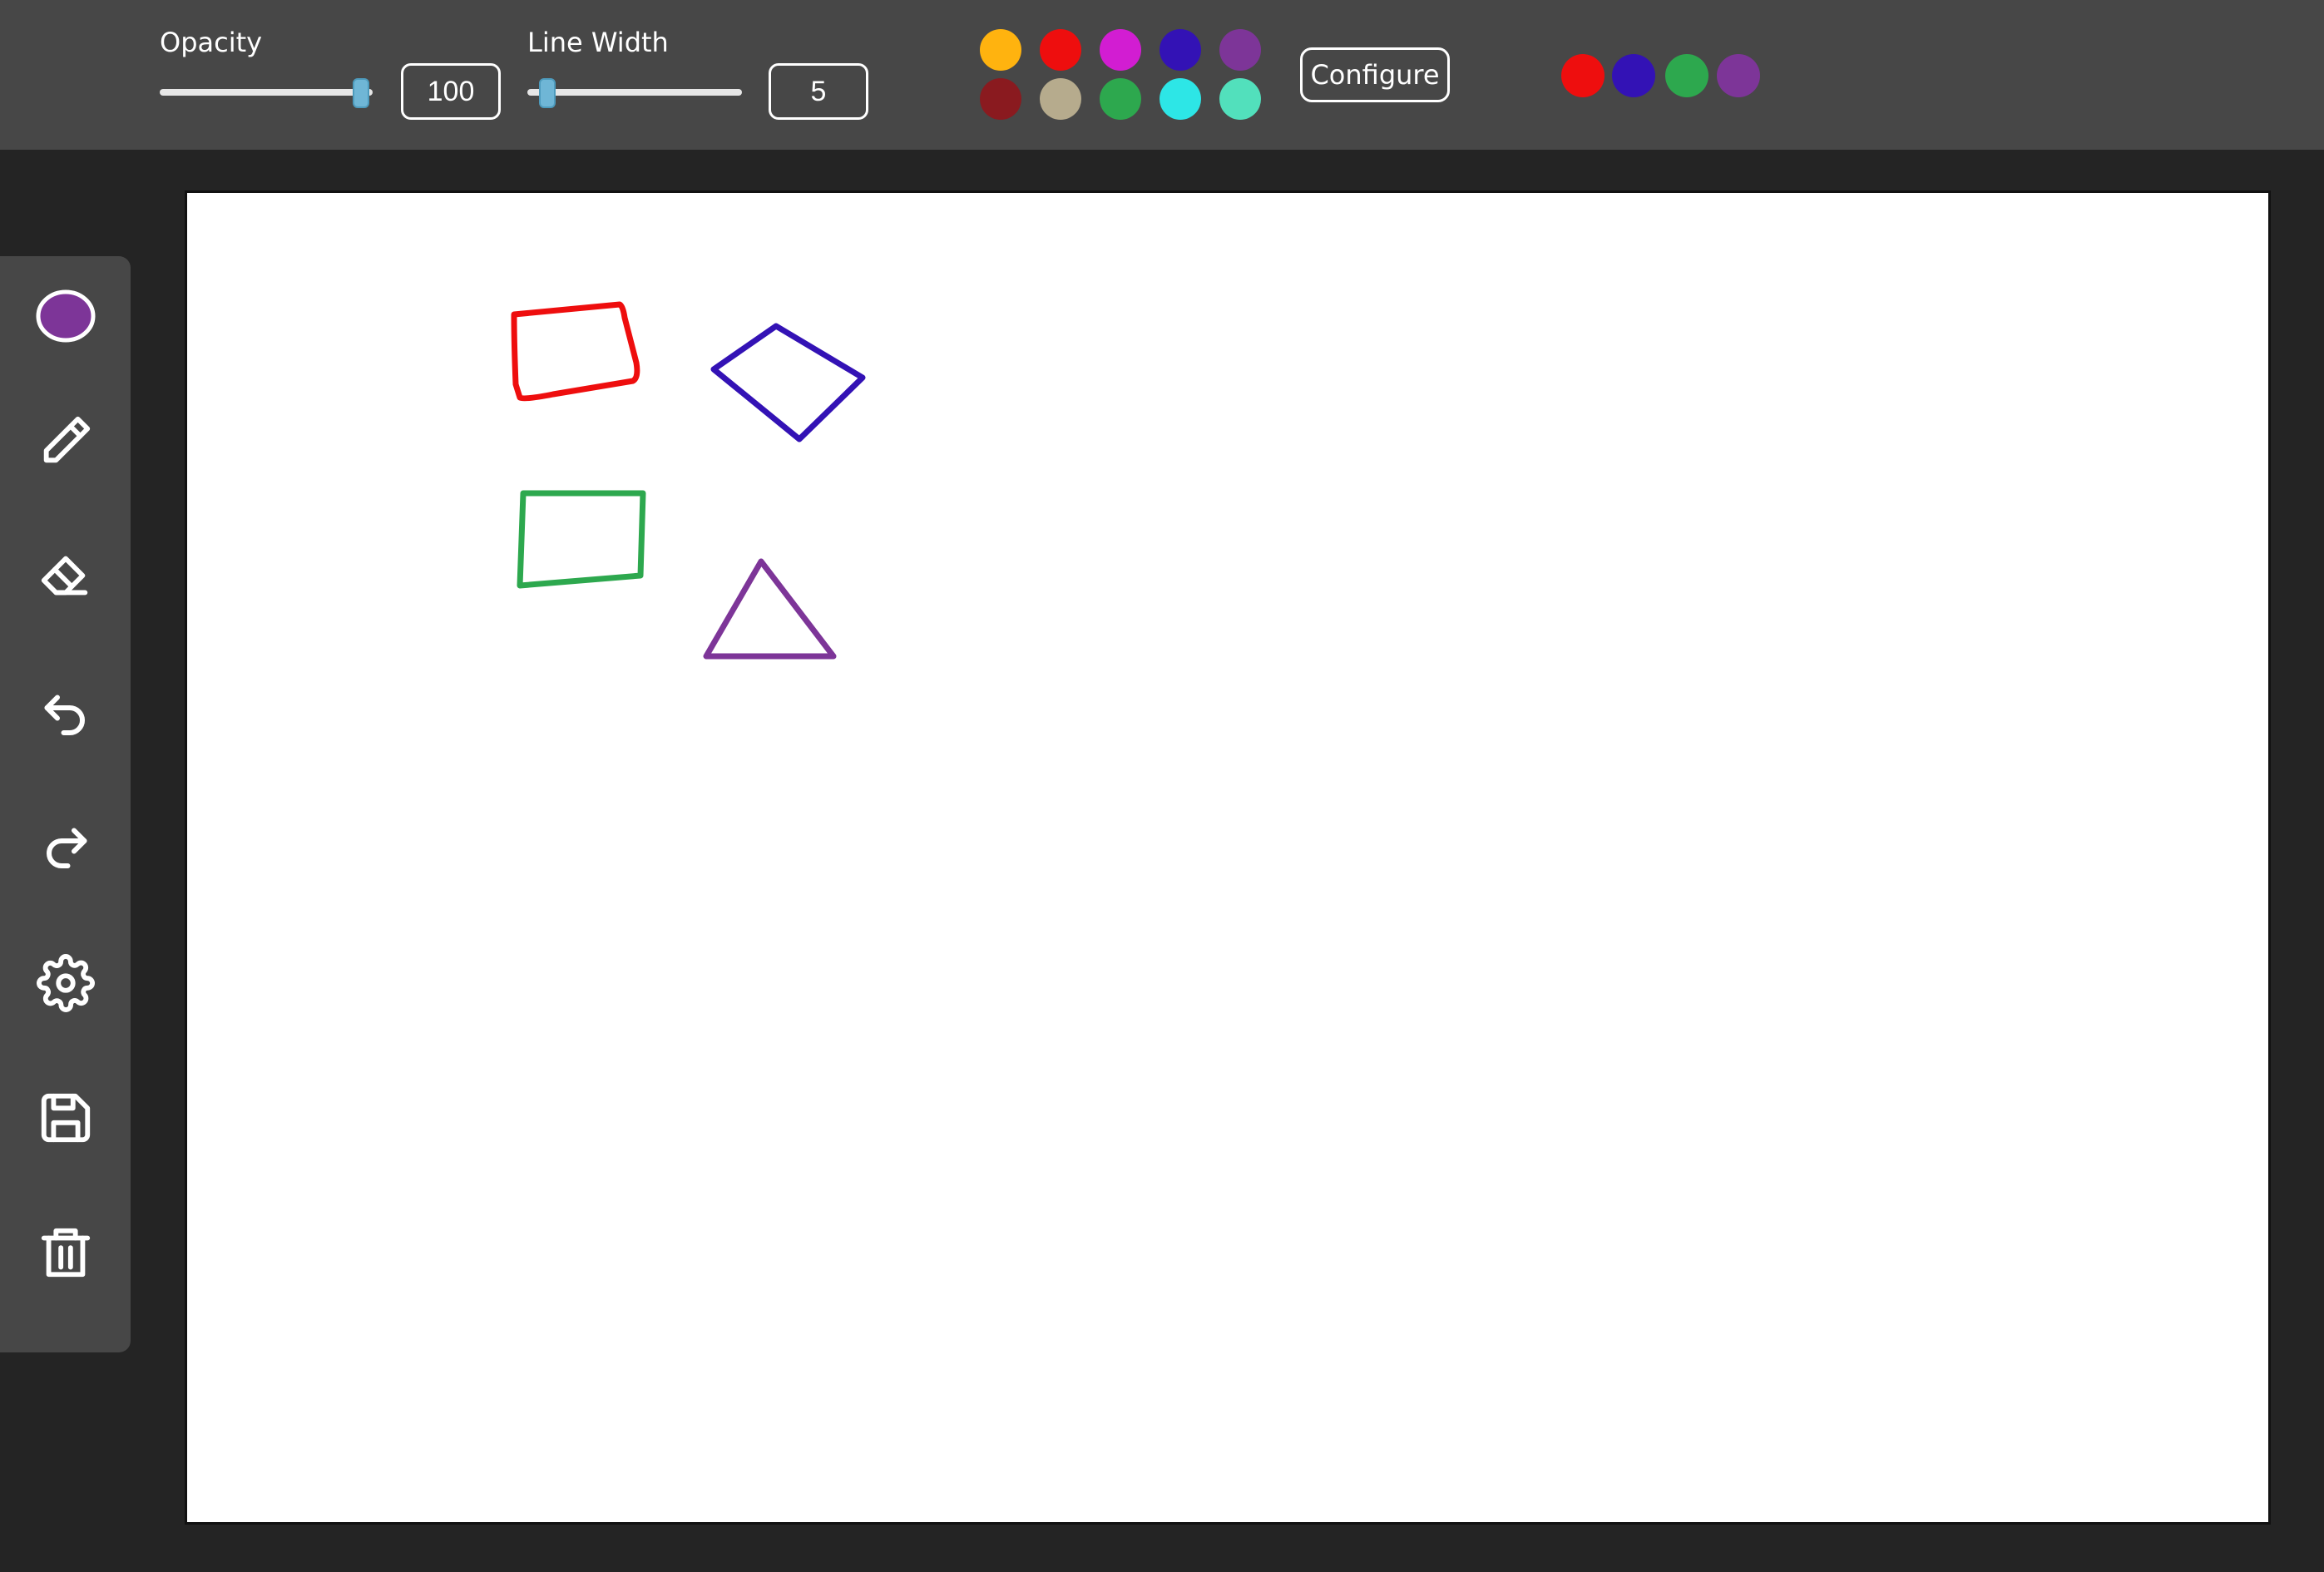 The height and width of the screenshot is (1572, 2324). I want to click on swatch-cyan, so click(1180, 99).